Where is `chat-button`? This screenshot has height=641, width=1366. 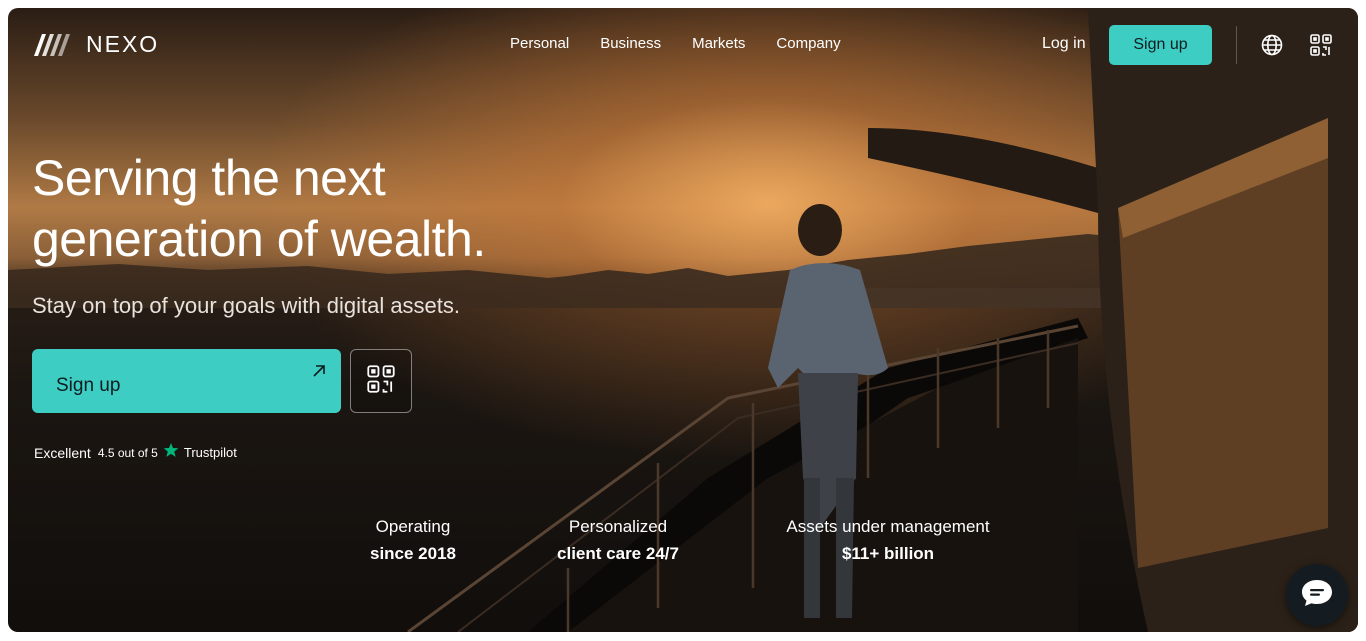
chat-button is located at coordinates (1317, 595).